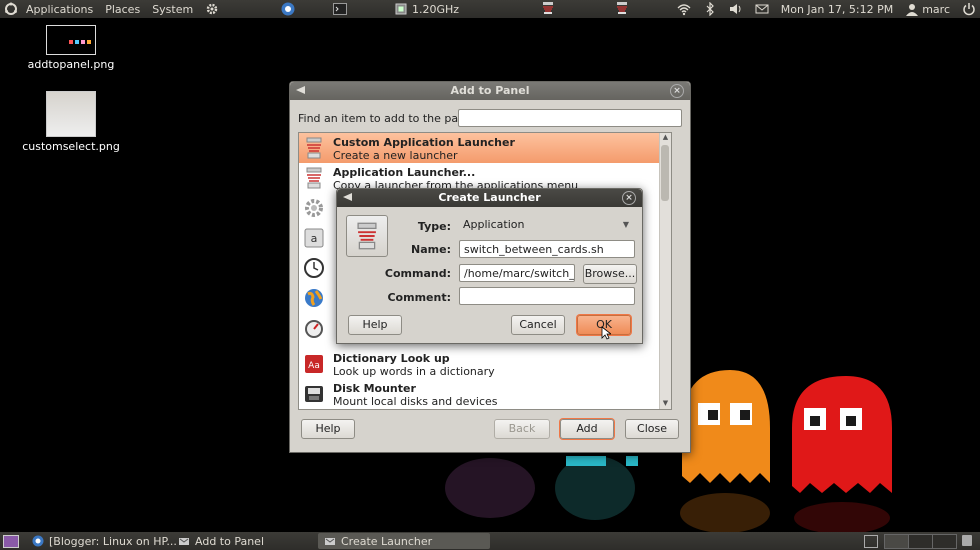  I want to click on window-title: Add to Panel, so click(490, 90).